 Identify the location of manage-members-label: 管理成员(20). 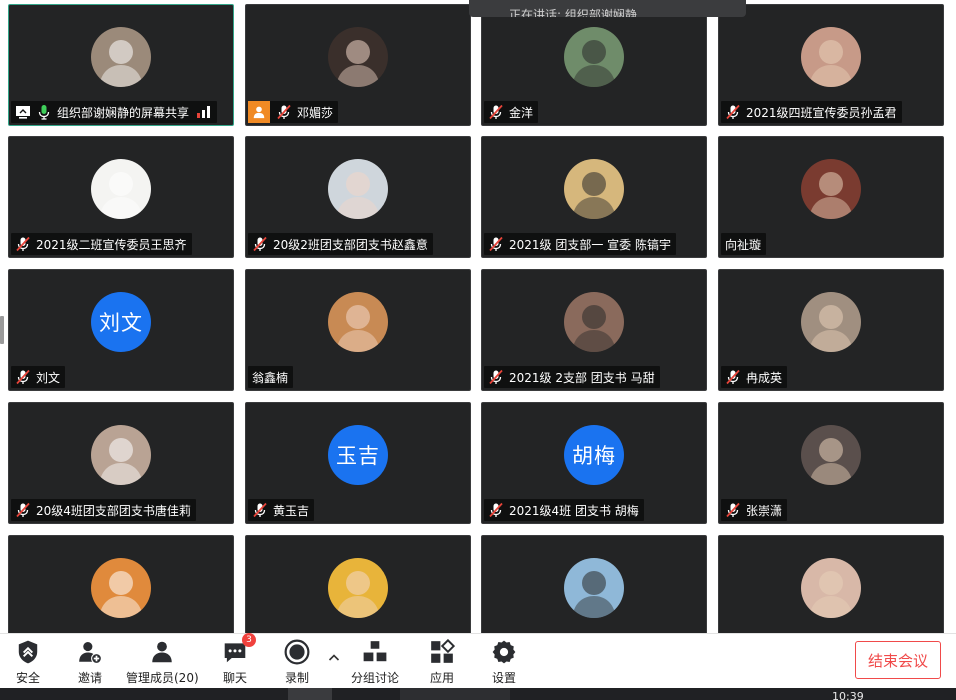
(162, 678).